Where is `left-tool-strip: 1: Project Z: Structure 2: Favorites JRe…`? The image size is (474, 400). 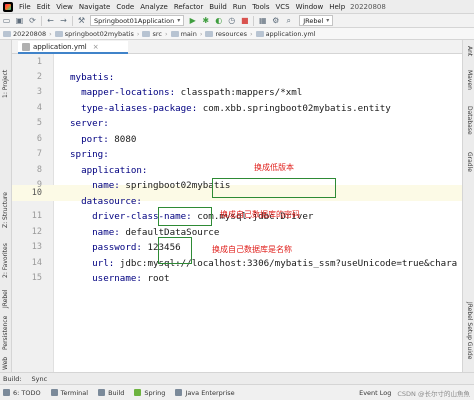
left-tool-strip: 1: Project Z: Structure 2: Favorites JRe… is located at coordinates (6, 206).